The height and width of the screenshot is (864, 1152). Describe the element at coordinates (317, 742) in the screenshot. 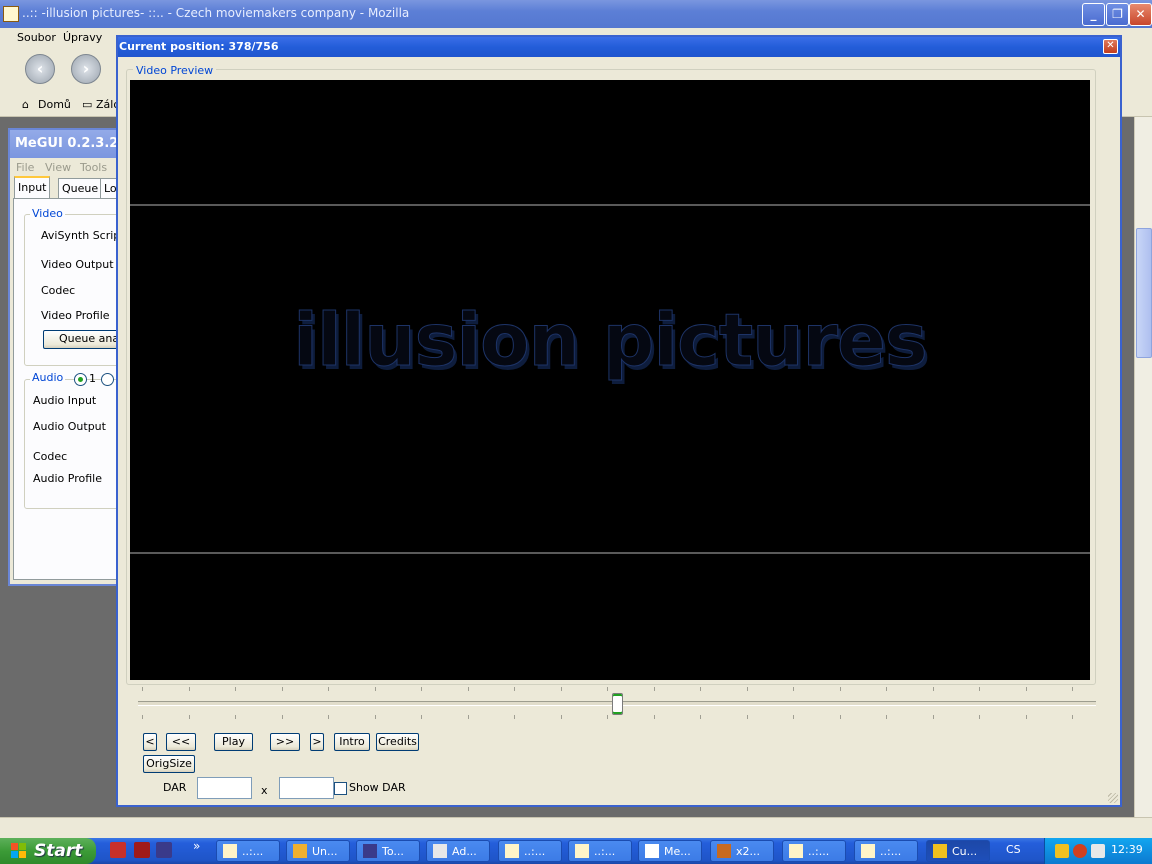

I see `next-frame-button: >` at that location.